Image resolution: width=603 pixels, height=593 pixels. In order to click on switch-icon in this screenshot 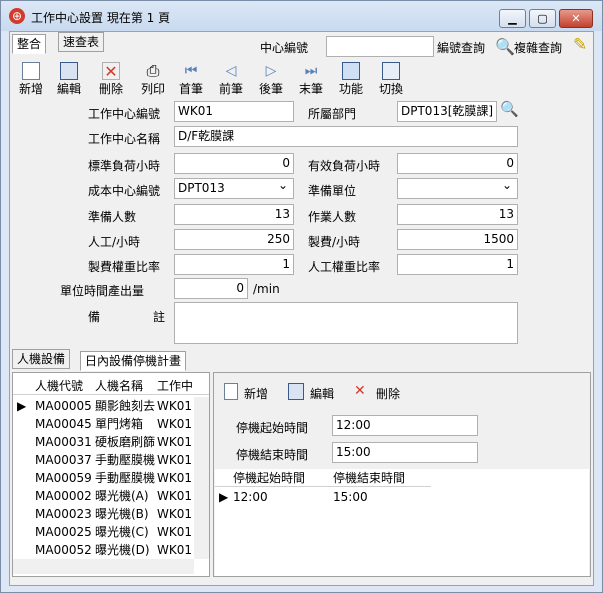, I will do `click(391, 71)`.